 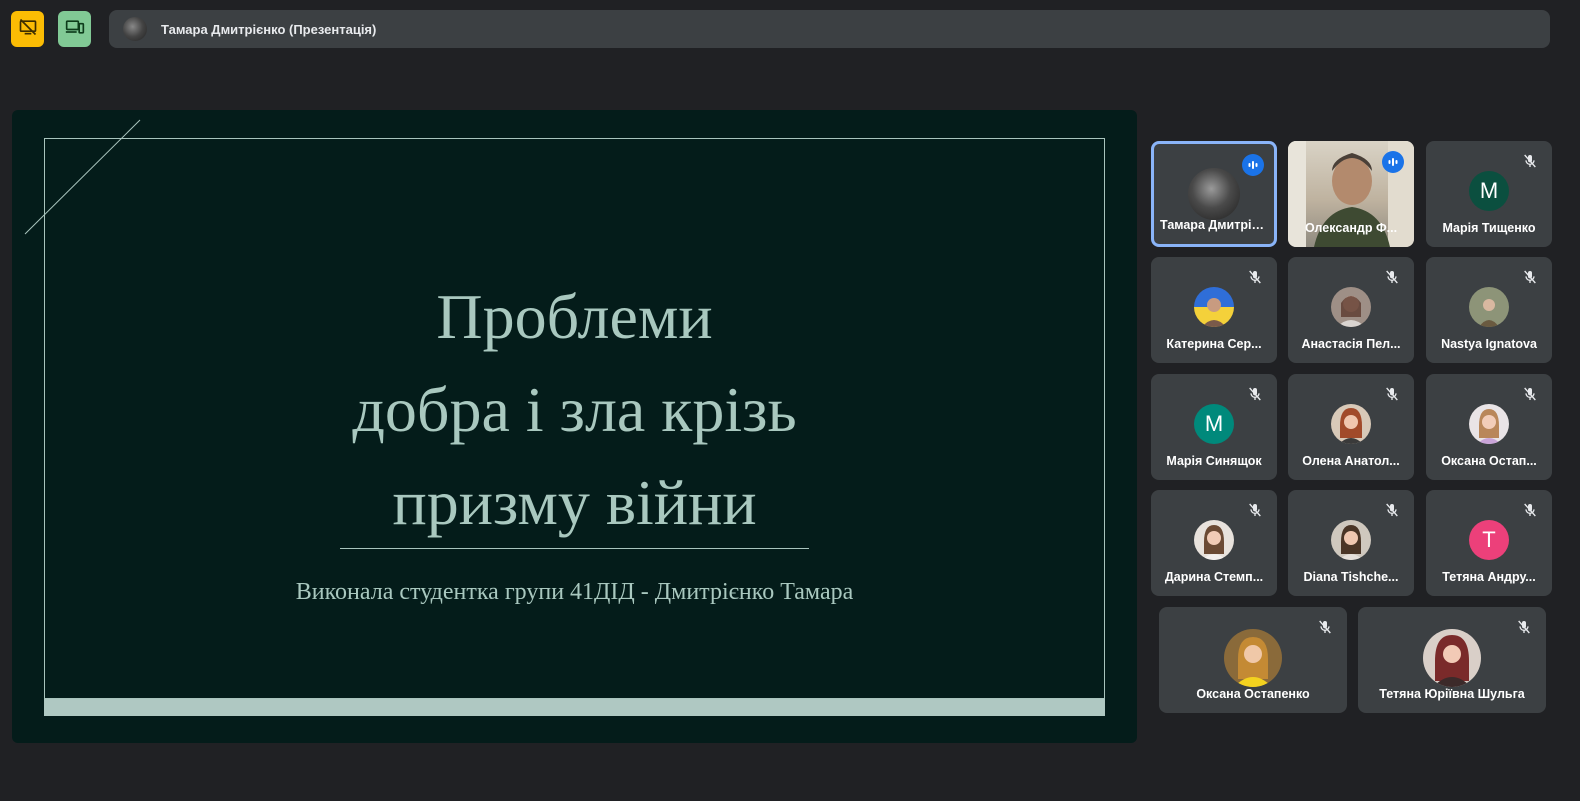 I want to click on participant-tile: Nastya Ignatova, so click(x=1489, y=310).